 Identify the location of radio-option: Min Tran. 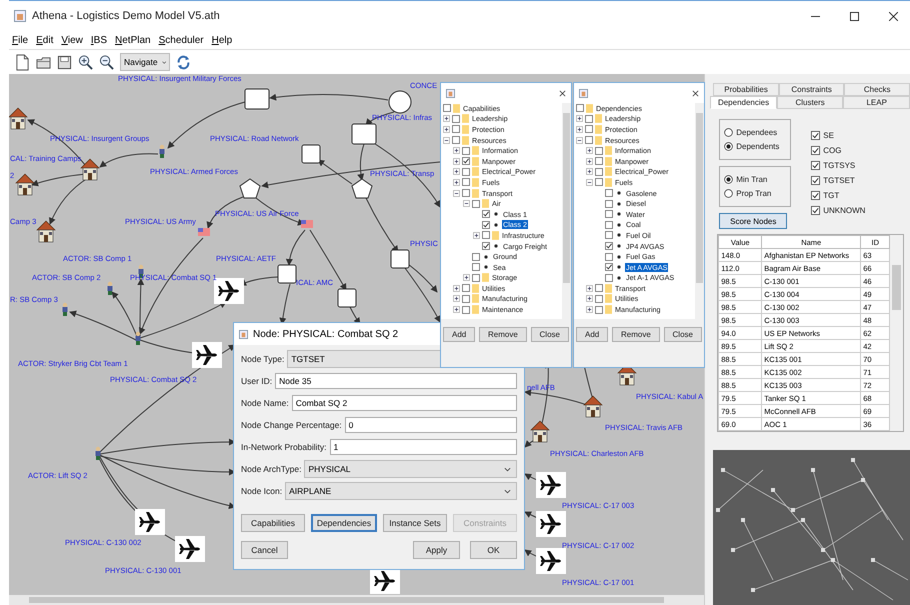
(757, 179).